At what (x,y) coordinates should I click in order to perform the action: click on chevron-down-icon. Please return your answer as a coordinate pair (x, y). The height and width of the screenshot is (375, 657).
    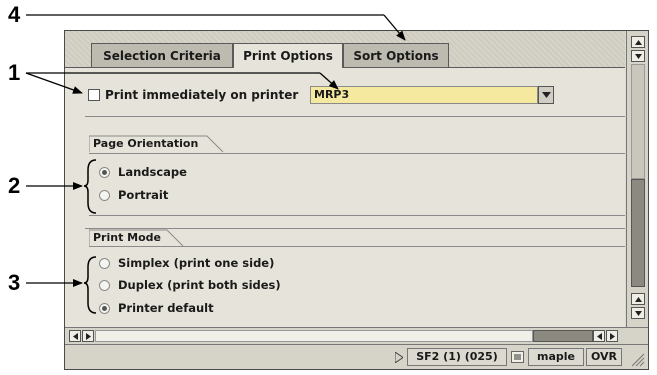
    Looking at the image, I should click on (546, 95).